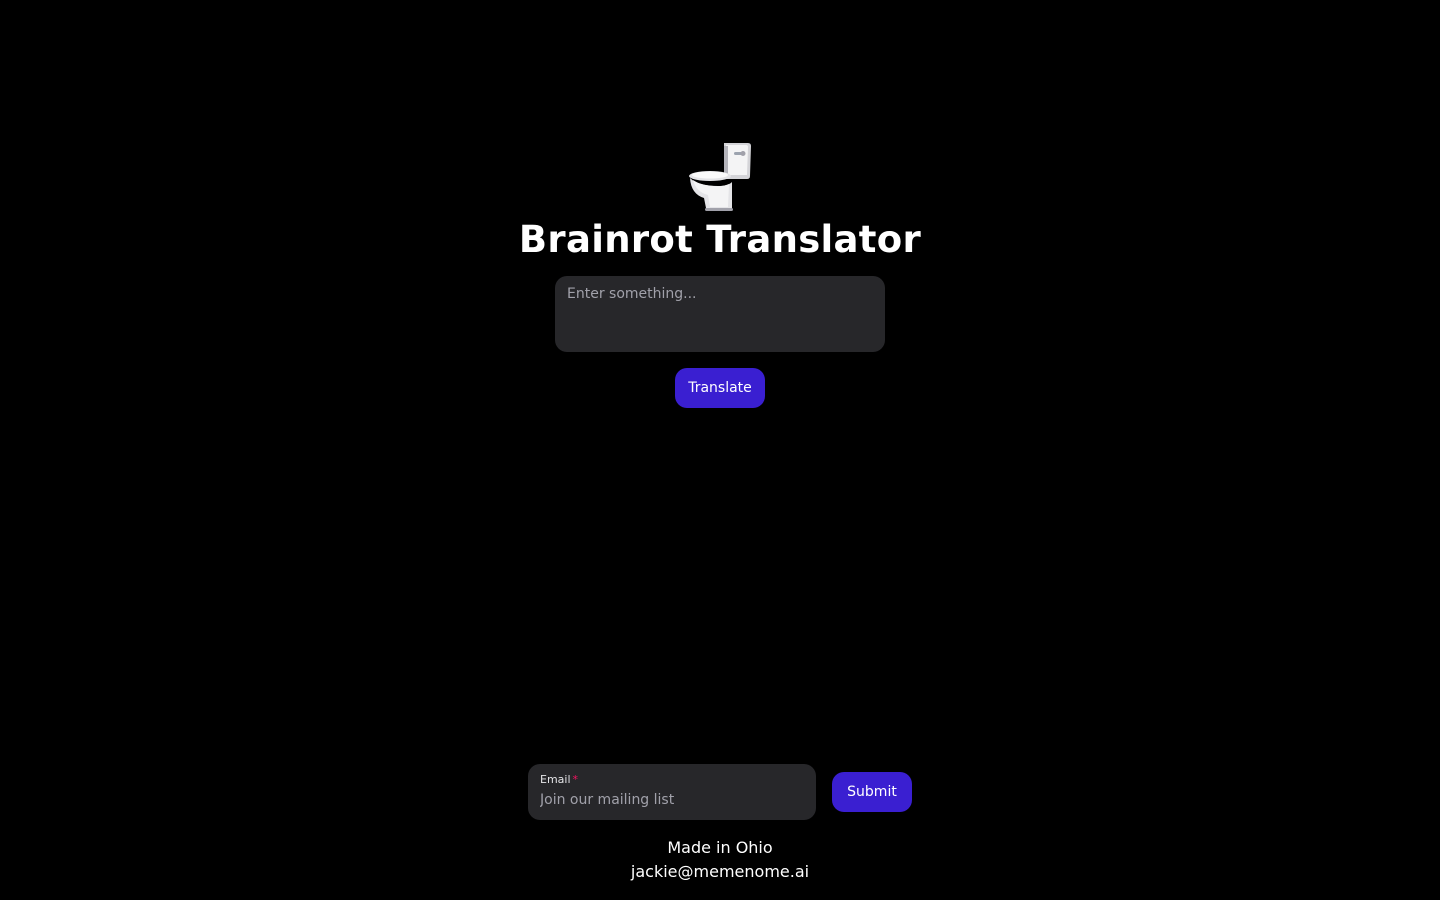 This screenshot has height=900, width=1440. I want to click on email-field: Email *, so click(672, 792).